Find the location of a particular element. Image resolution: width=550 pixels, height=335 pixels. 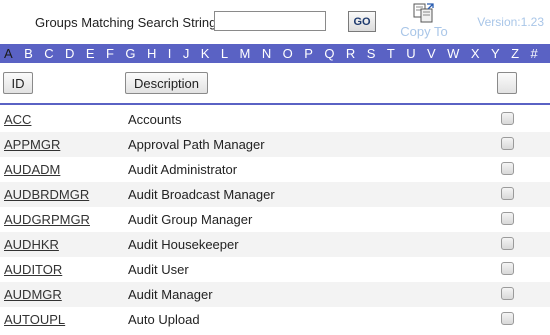

search-input is located at coordinates (270, 21).